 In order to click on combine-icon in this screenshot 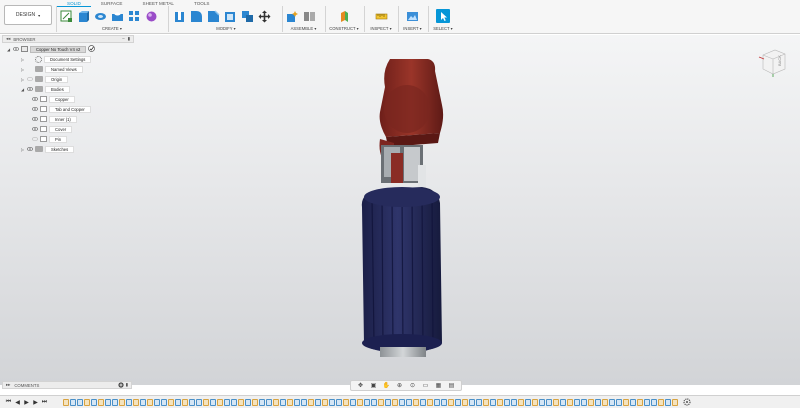, I will do `click(247, 16)`.